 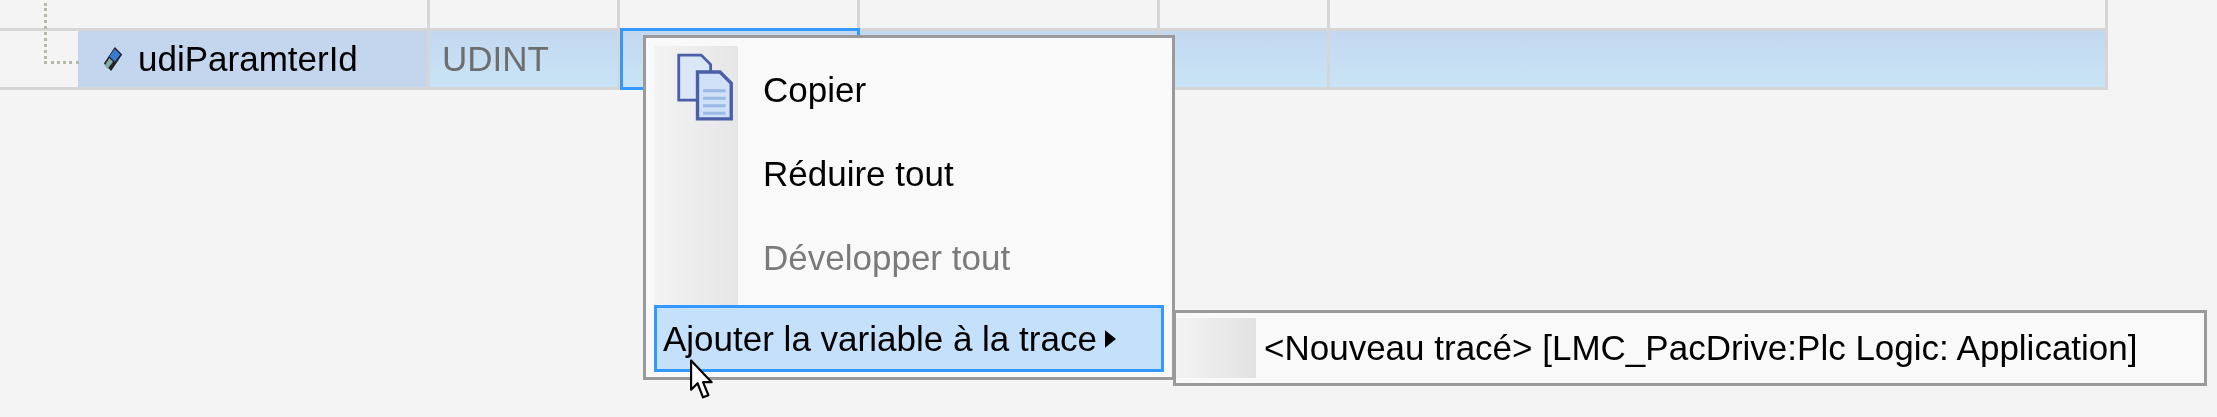 What do you see at coordinates (525, 59) in the screenshot?
I see `table-cell: UDINT` at bounding box center [525, 59].